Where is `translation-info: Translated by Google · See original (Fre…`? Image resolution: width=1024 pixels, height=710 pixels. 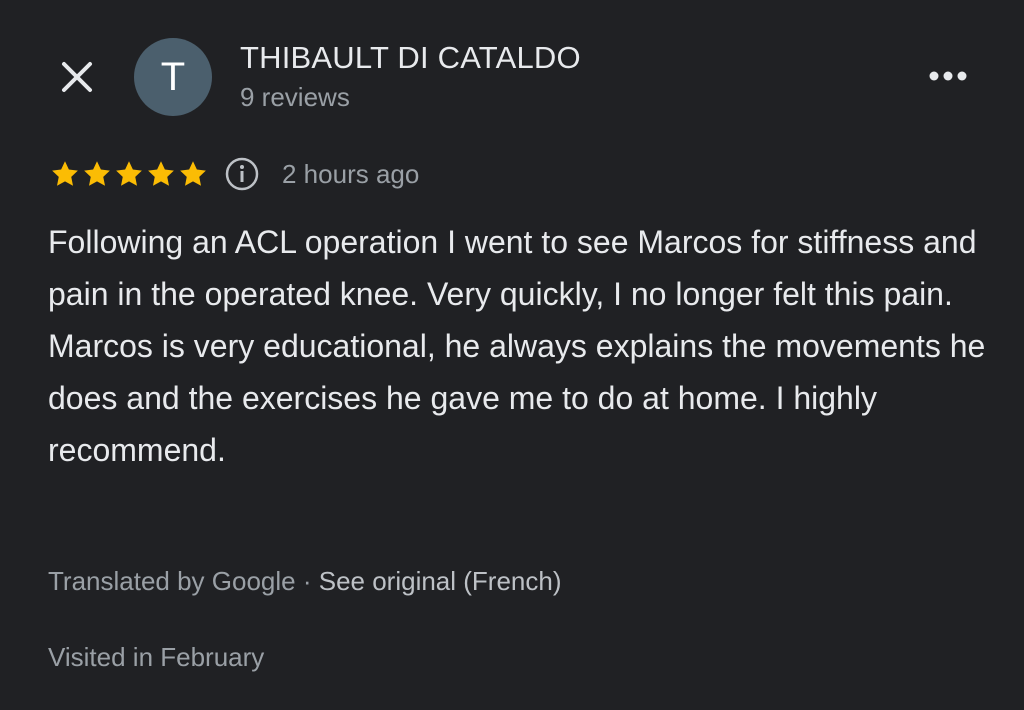
translation-info: Translated by Google · See original (Fre… is located at coordinates (305, 581).